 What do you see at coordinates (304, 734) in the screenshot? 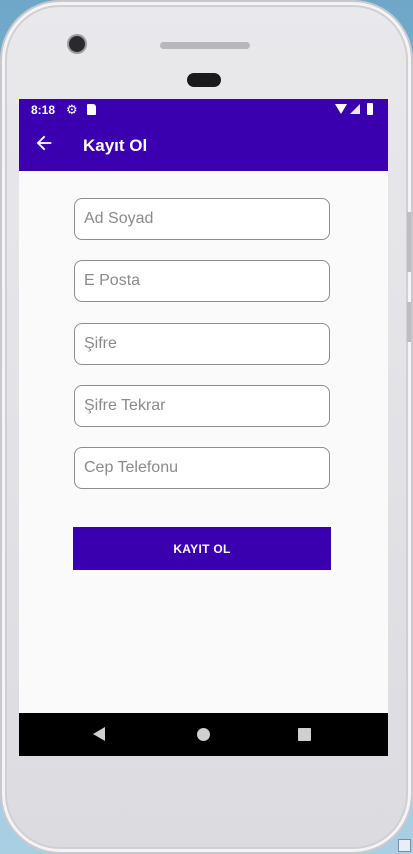
I see `nav-recents-icon` at bounding box center [304, 734].